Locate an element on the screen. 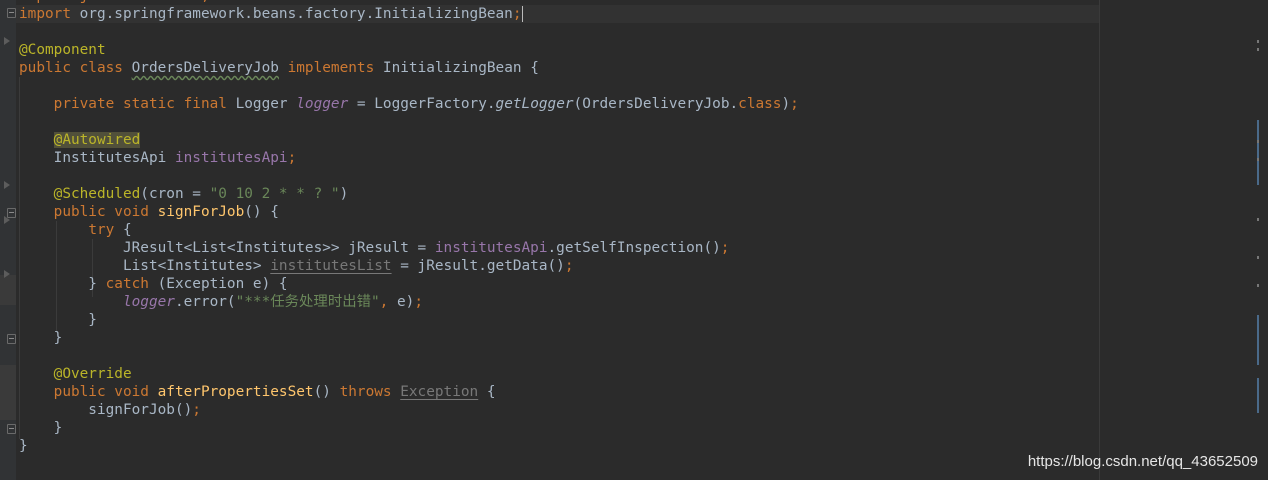 The height and width of the screenshot is (480, 1268). code-line: @Scheduled(cron = "0 10 2 * * ? ") is located at coordinates (409, 194).